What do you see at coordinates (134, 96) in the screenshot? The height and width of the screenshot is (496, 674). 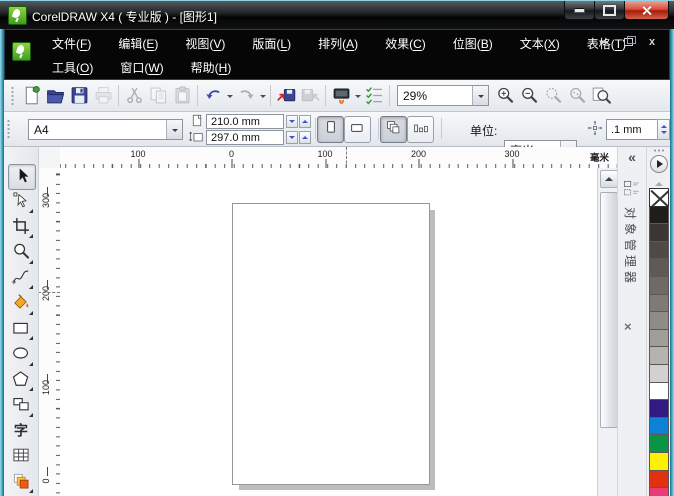 I see `cut-button` at bounding box center [134, 96].